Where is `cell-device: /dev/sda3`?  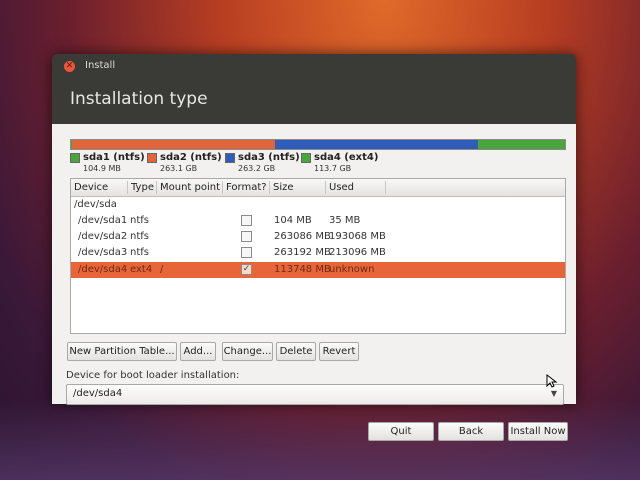 cell-device: /dev/sda3 is located at coordinates (103, 252).